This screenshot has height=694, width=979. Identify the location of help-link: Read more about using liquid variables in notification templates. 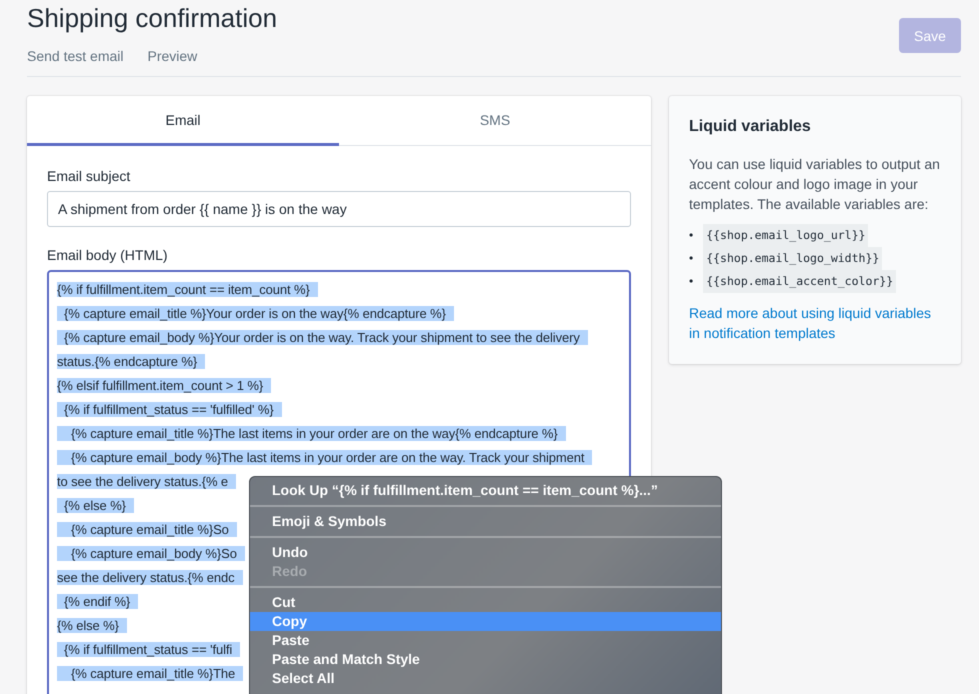
(815, 323).